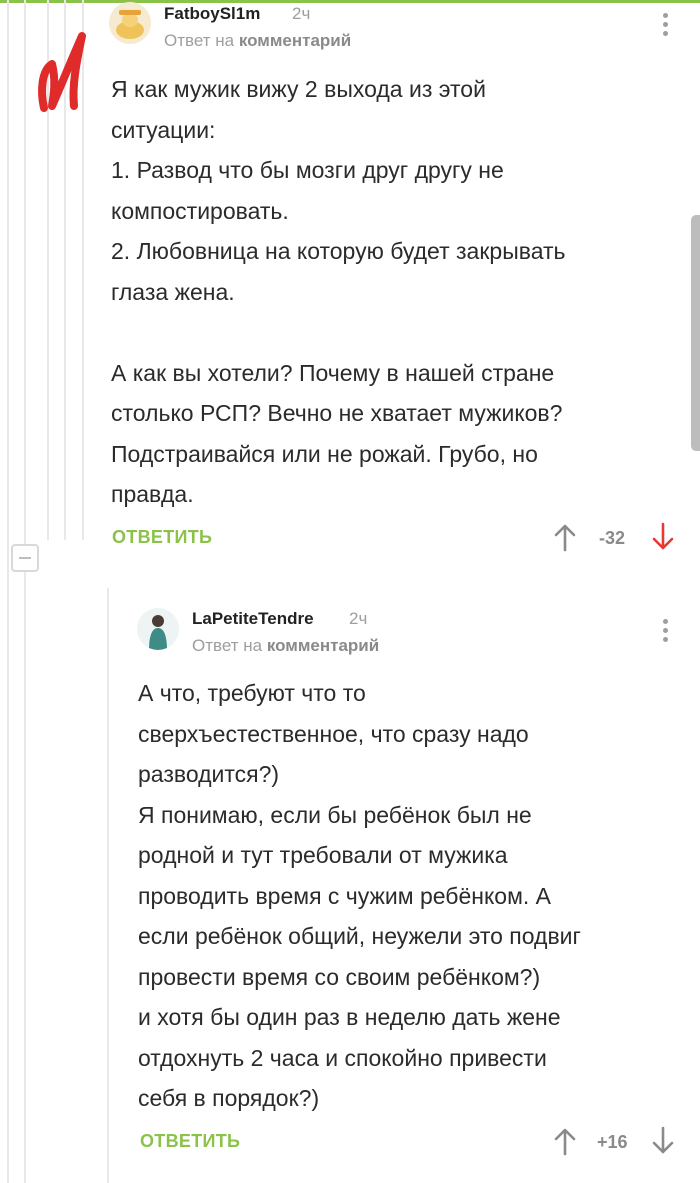  What do you see at coordinates (253, 619) in the screenshot?
I see `comment-author: LaPetiteTendre` at bounding box center [253, 619].